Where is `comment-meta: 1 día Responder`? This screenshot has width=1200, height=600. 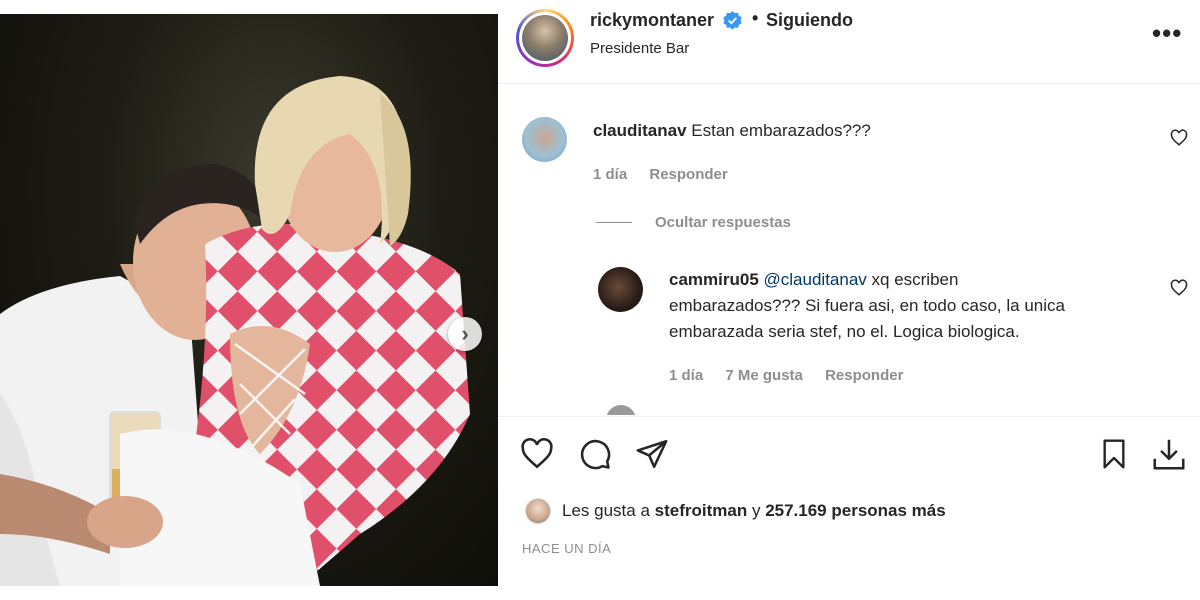
comment-meta: 1 día Responder is located at coordinates (669, 174).